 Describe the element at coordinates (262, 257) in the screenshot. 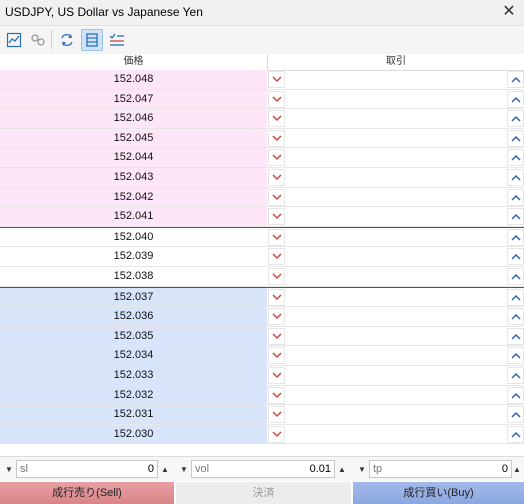

I see `table-row: 152.039` at that location.